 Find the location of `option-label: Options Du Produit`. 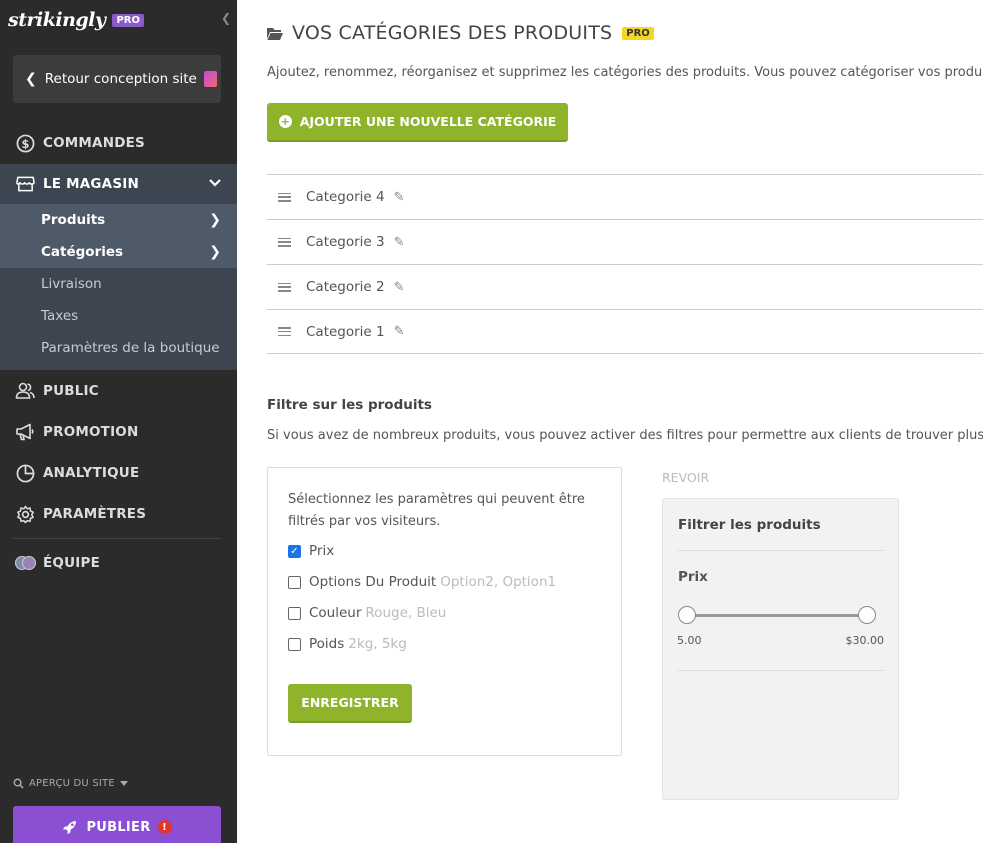

option-label: Options Du Produit is located at coordinates (373, 582).